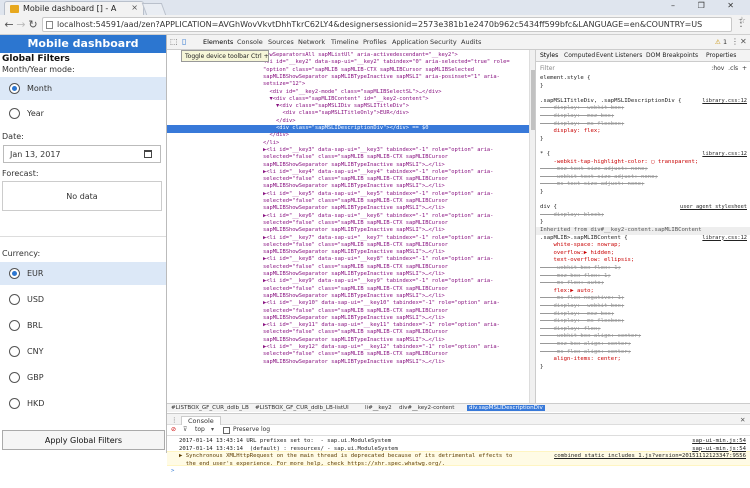 The width and height of the screenshot is (750, 488). What do you see at coordinates (741, 23) in the screenshot?
I see `browser-menu-icon: ⋮` at bounding box center [741, 23].